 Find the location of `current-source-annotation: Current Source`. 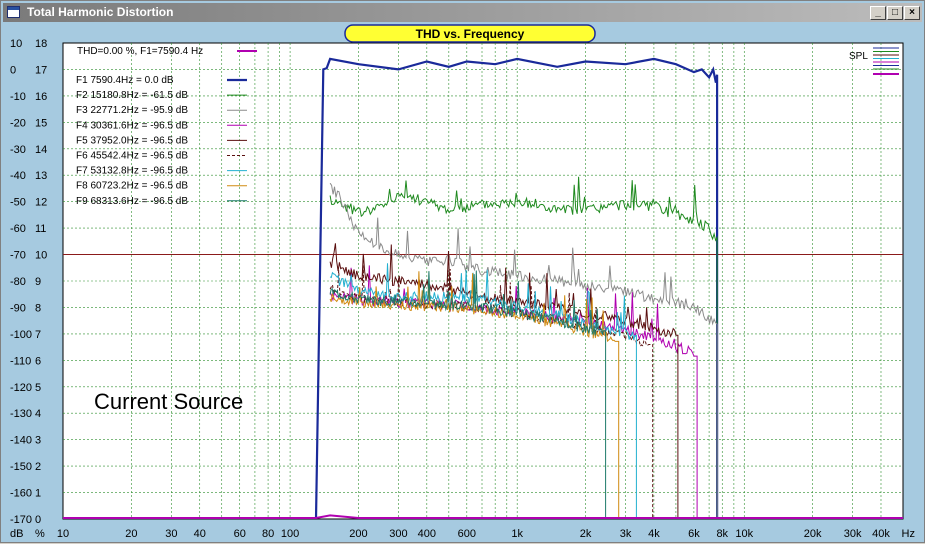

current-source-annotation: Current Source is located at coordinates (168, 401).